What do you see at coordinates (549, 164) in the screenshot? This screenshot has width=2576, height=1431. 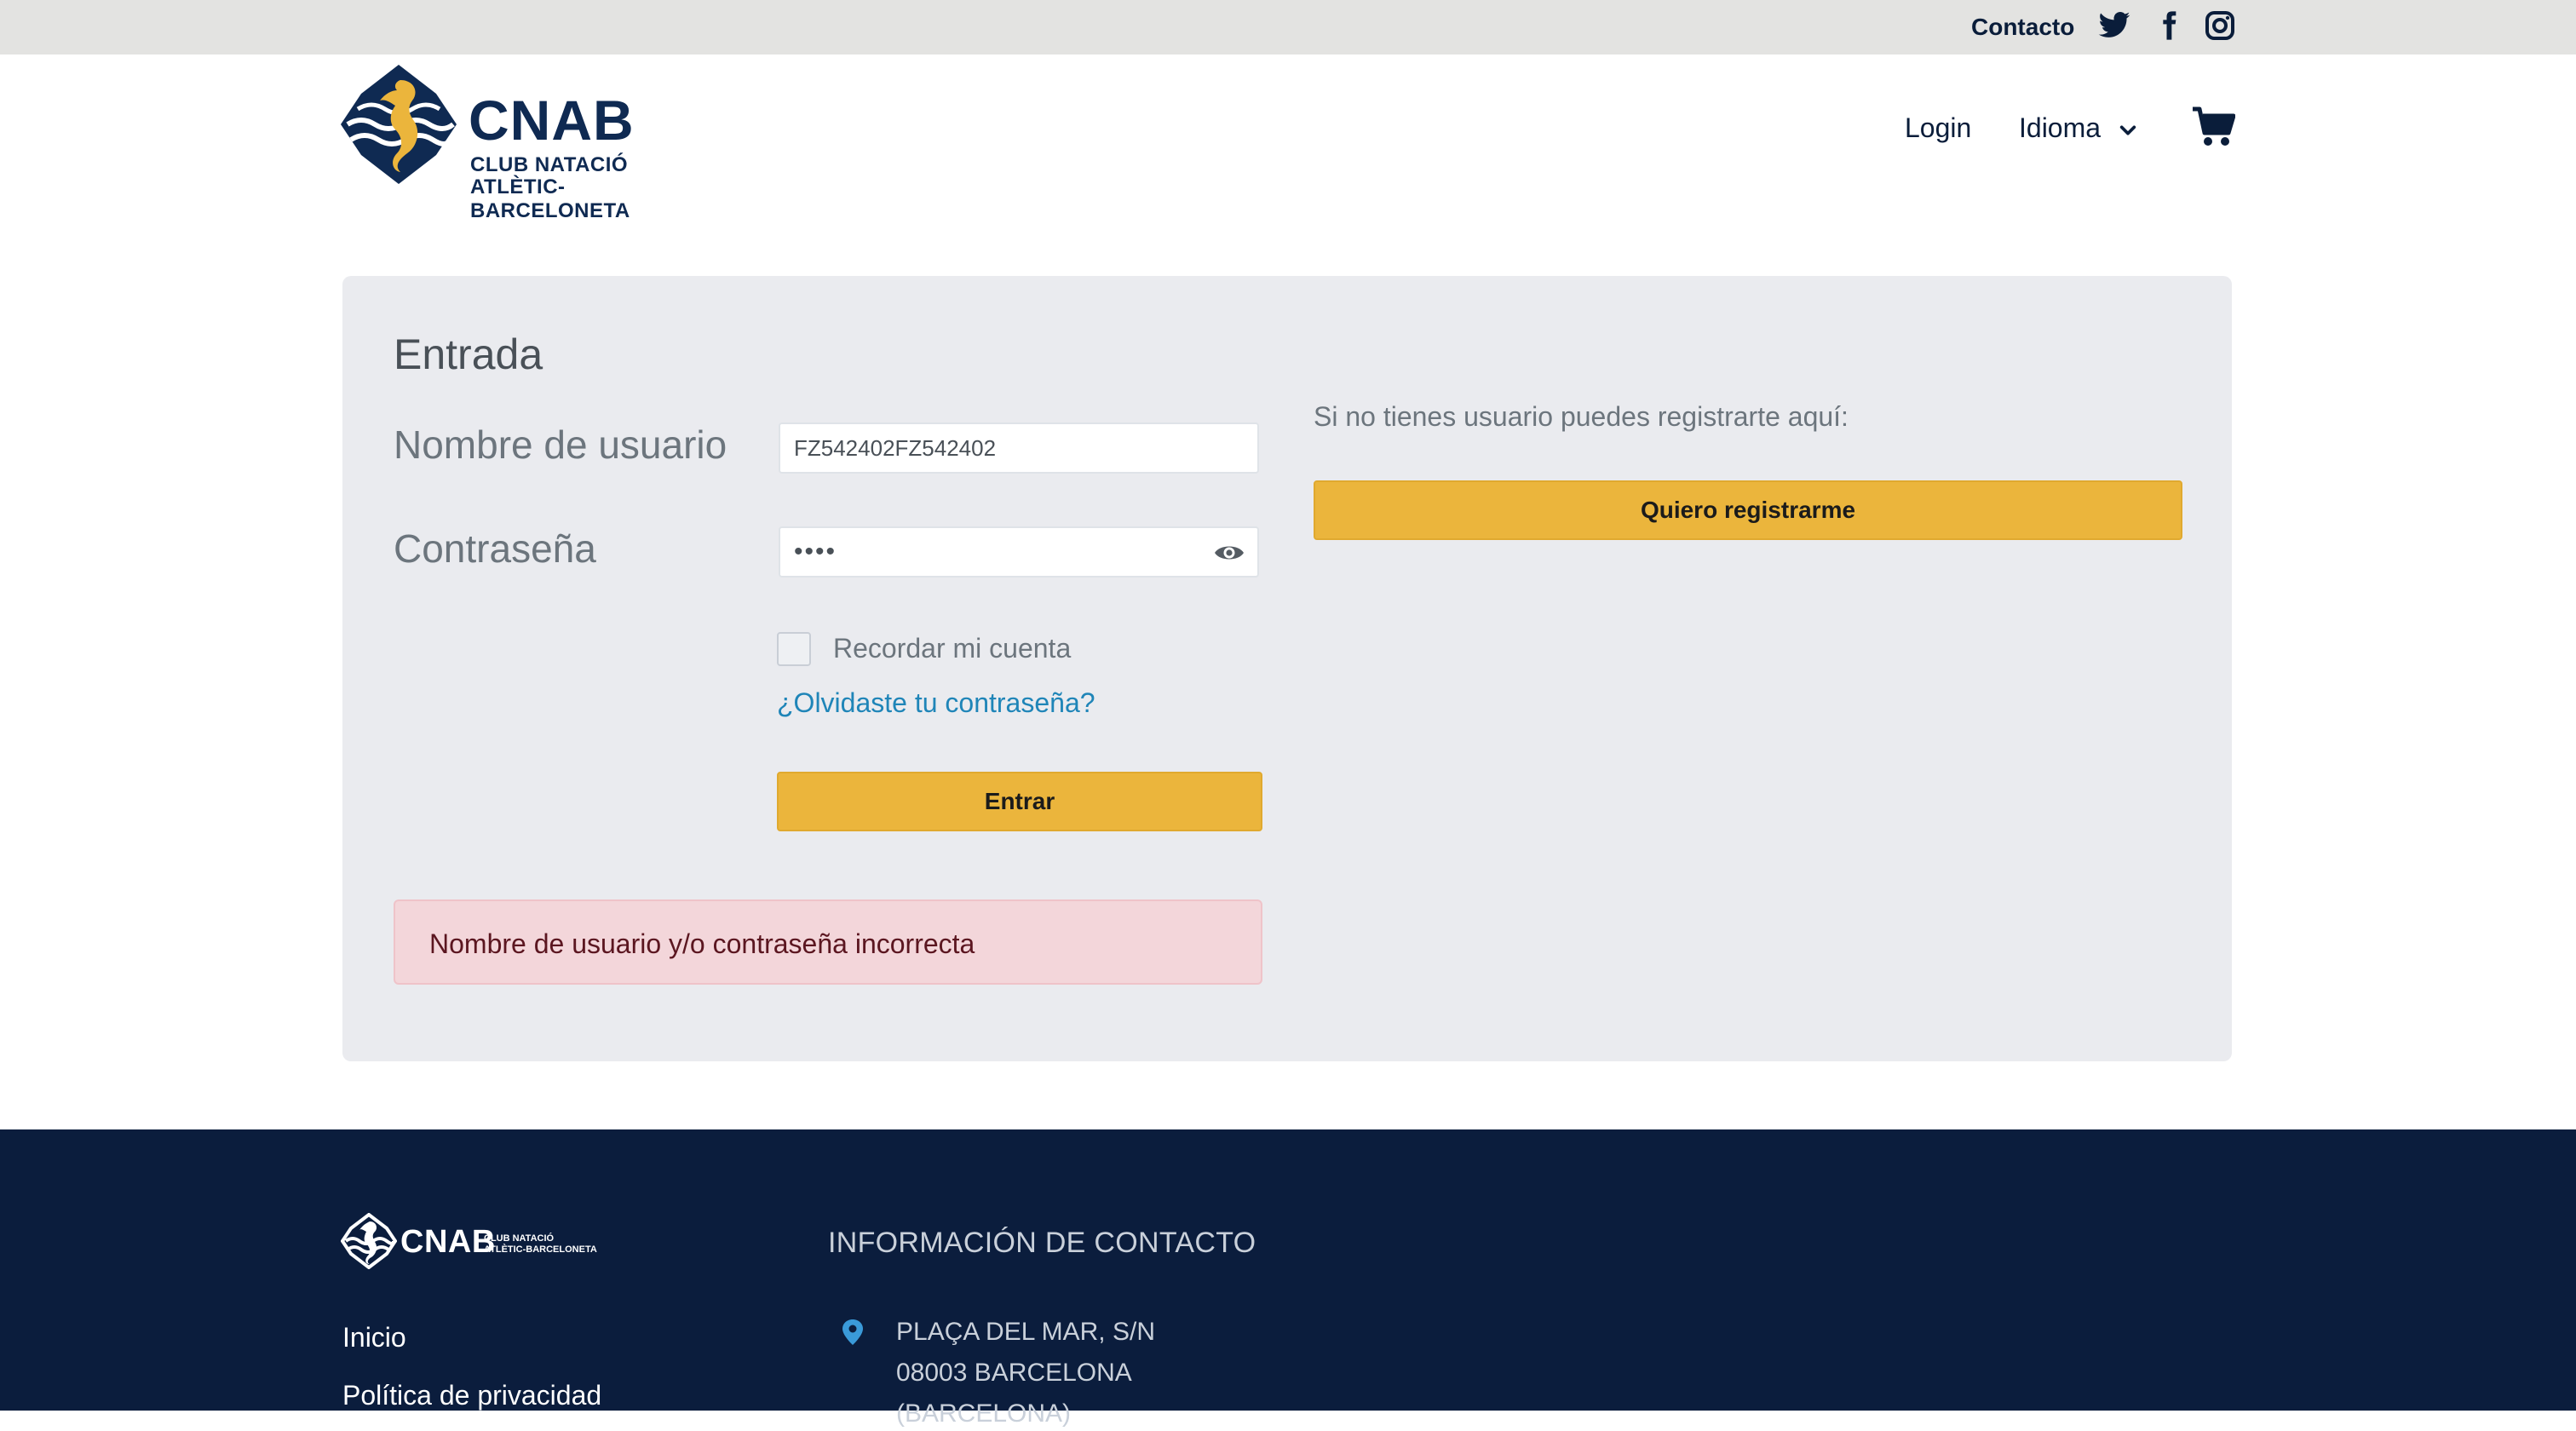 I see `logo-subtitle-line1: CLUB NATACIÓ` at bounding box center [549, 164].